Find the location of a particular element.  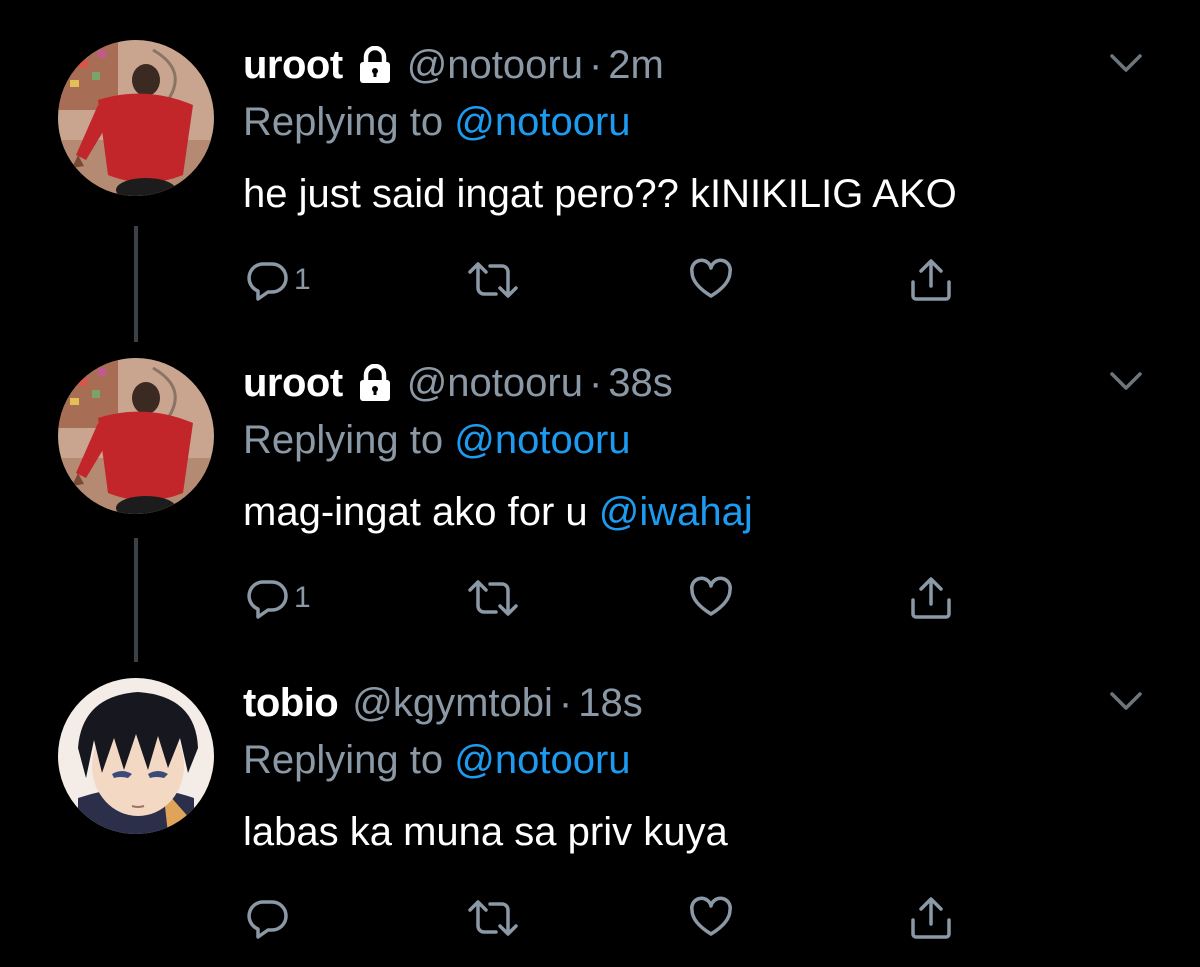

tweet-actions is located at coordinates (600, 918).